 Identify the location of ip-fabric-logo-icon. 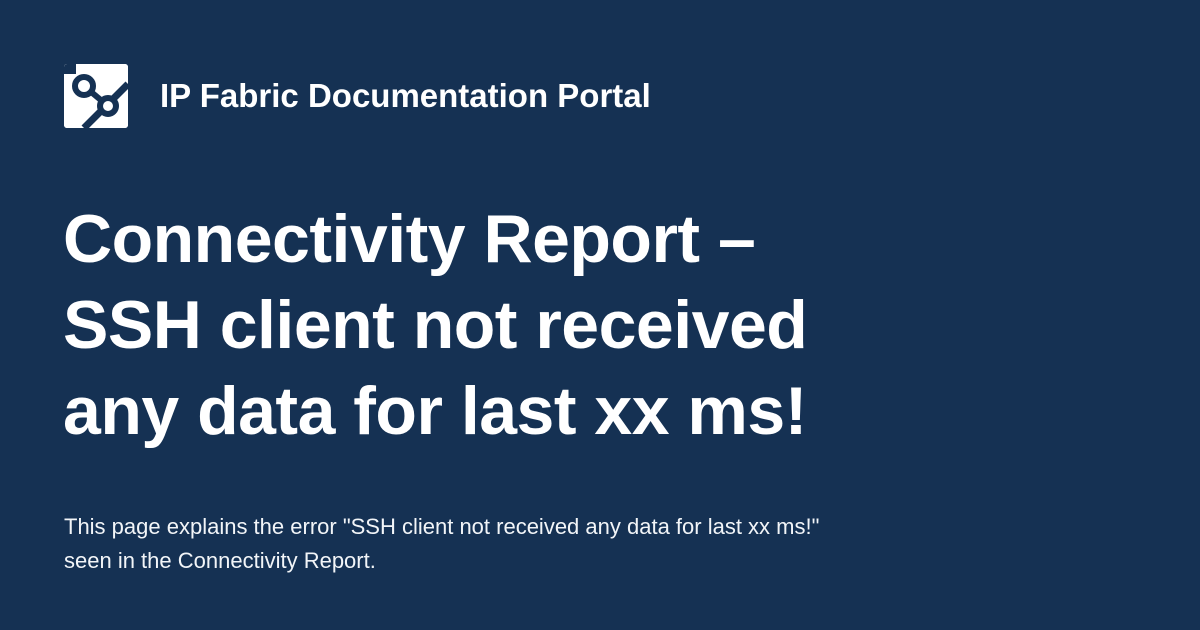
(96, 96).